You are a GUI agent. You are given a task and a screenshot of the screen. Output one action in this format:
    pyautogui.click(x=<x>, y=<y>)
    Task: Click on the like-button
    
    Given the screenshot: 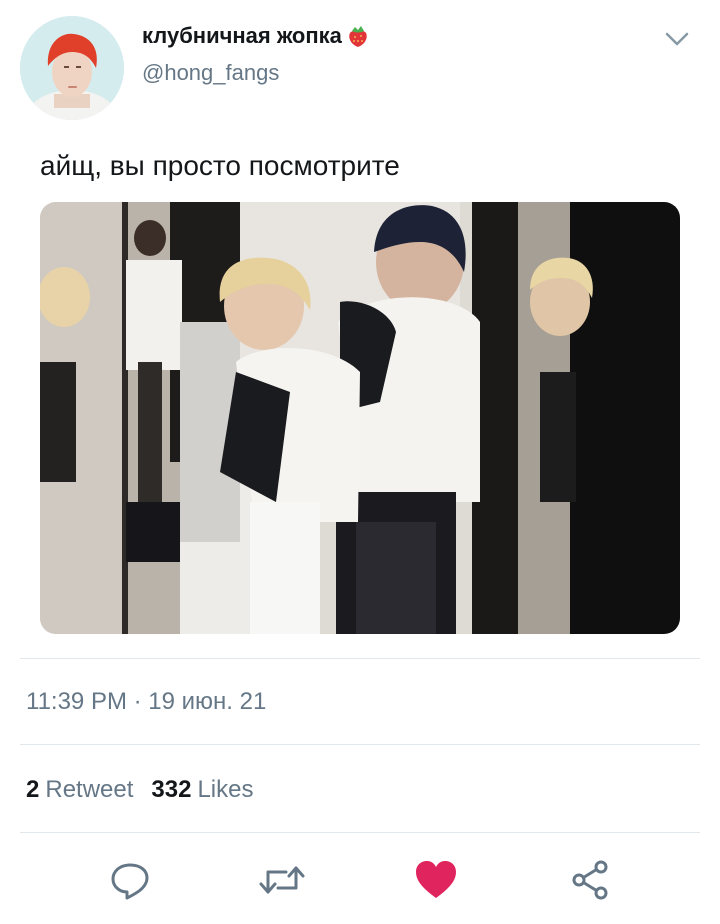 What is the action you would take?
    pyautogui.click(x=436, y=880)
    